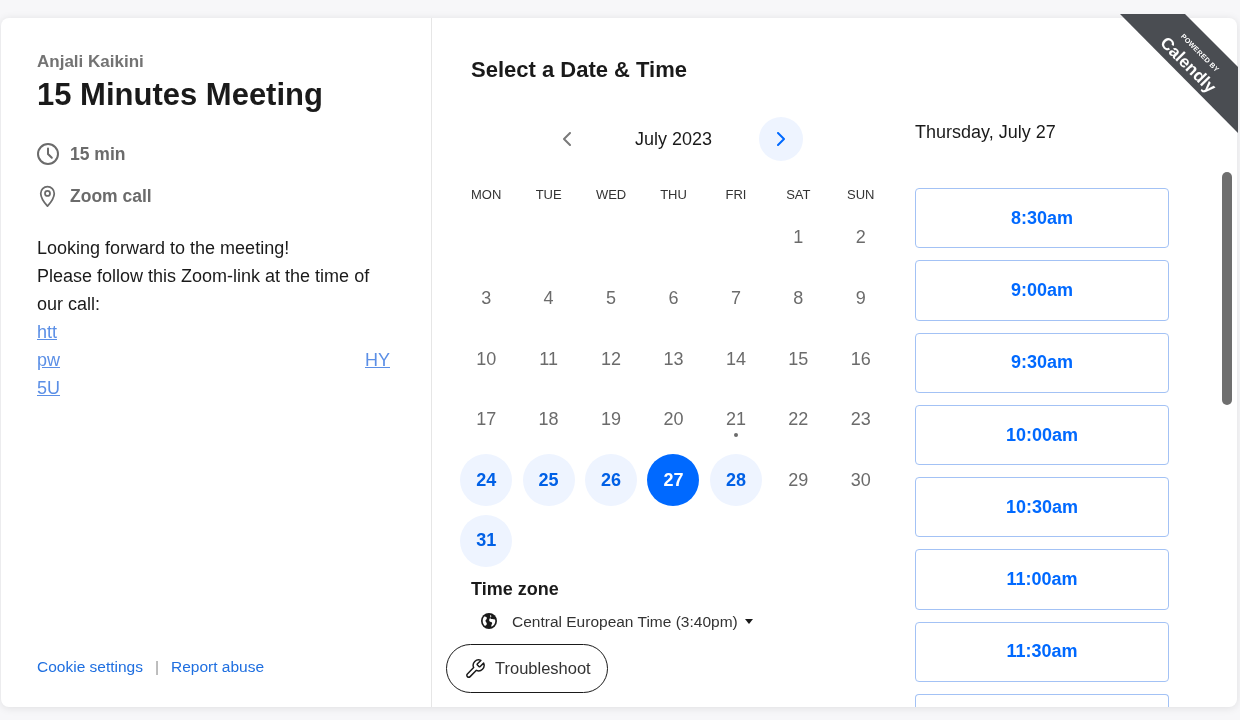  Describe the element at coordinates (579, 70) in the screenshot. I see `page-heading: Select a Date & Time` at that location.